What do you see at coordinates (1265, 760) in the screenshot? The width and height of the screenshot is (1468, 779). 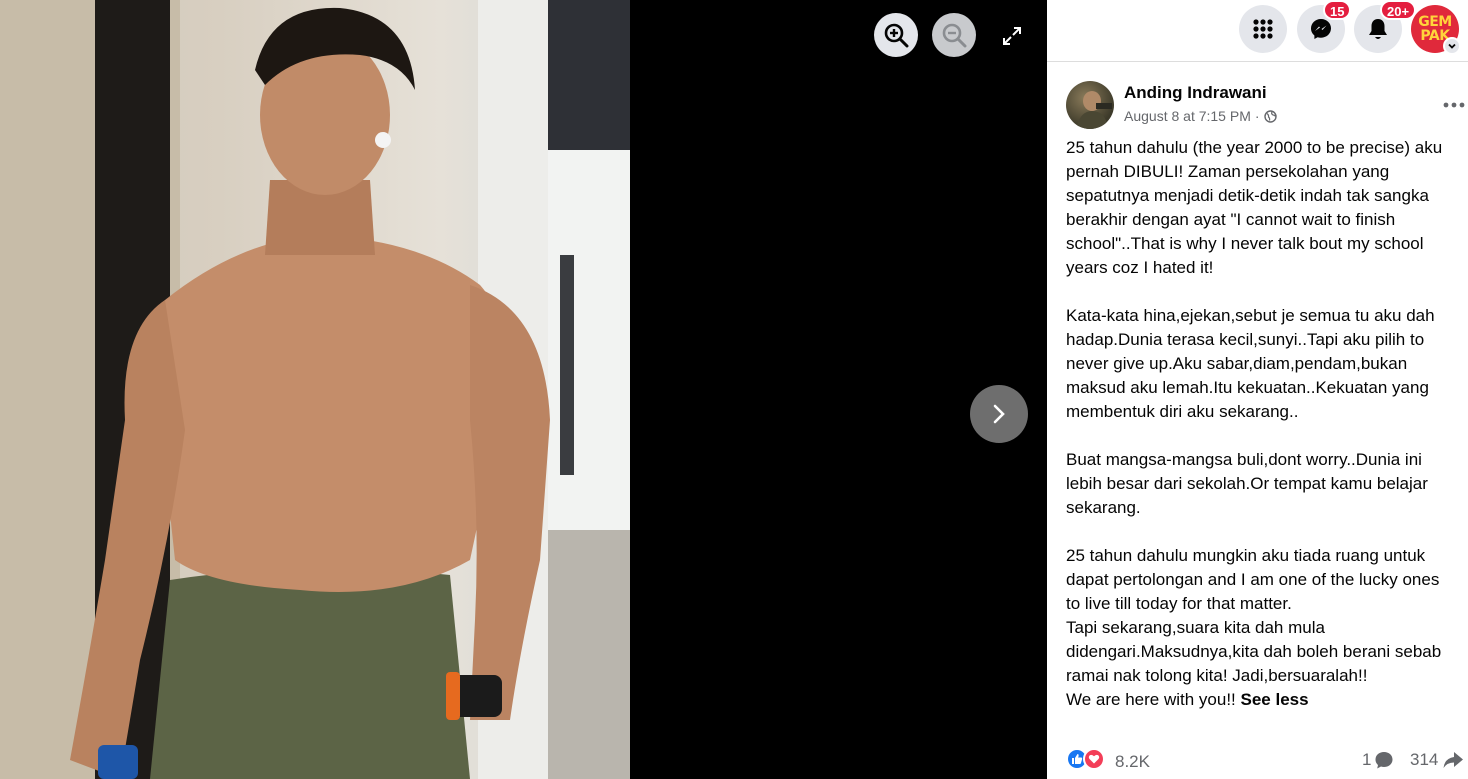 I see `post-footer: 8.2K 1 314` at bounding box center [1265, 760].